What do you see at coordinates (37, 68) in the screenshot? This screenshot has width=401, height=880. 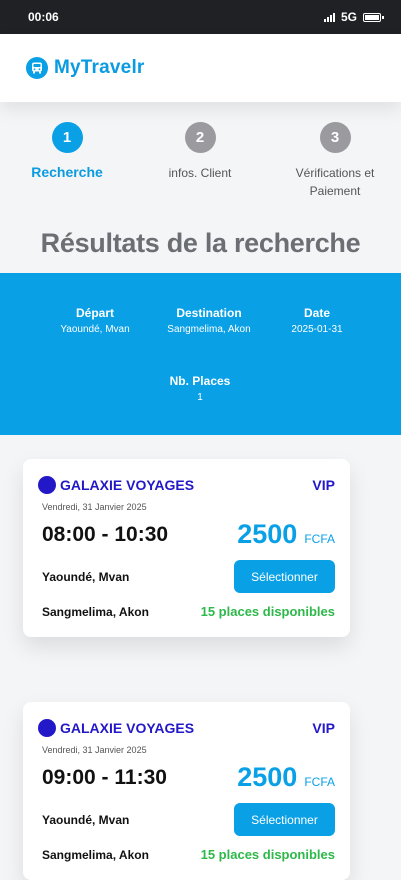 I see `bus-icon` at bounding box center [37, 68].